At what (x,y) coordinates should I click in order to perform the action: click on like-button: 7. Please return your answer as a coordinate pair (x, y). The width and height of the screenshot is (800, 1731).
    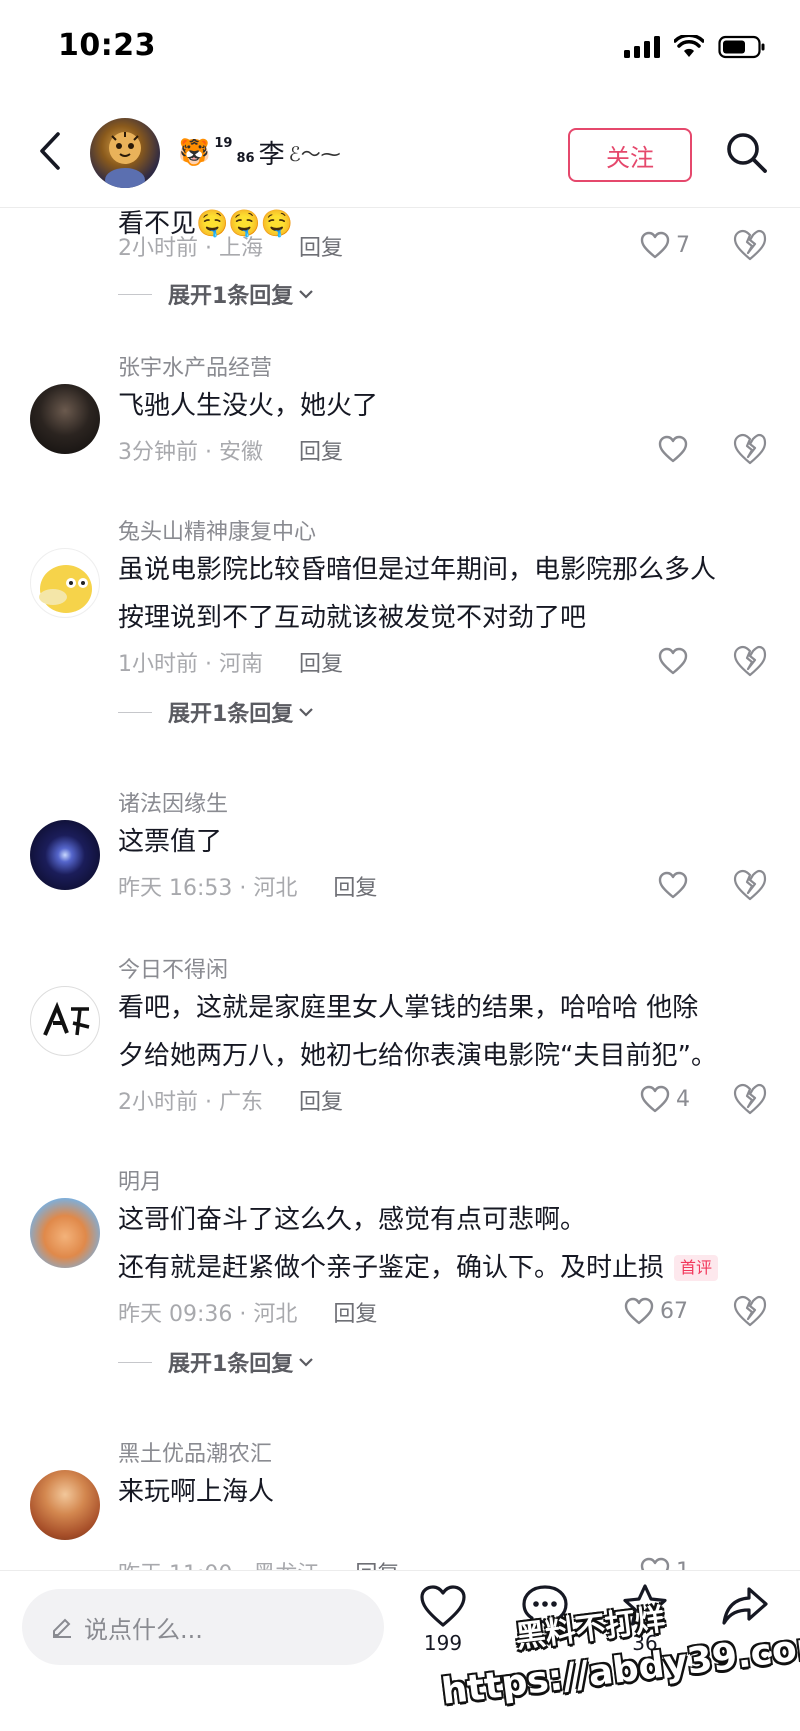
    Looking at the image, I should click on (665, 245).